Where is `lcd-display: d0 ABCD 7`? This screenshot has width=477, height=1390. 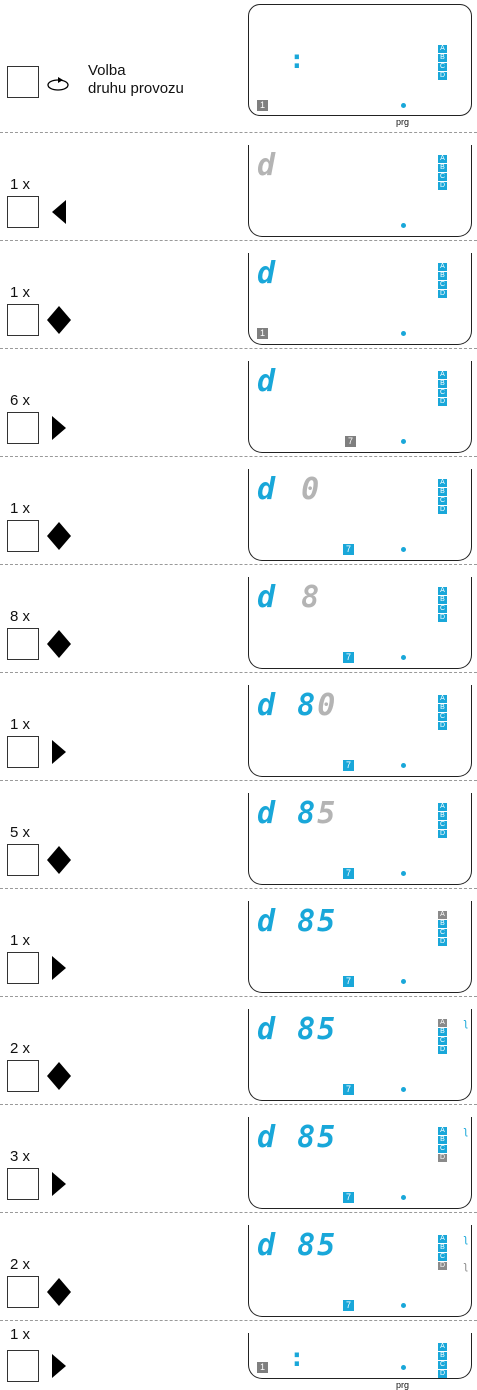
lcd-display: d0 ABCD 7 is located at coordinates (360, 515).